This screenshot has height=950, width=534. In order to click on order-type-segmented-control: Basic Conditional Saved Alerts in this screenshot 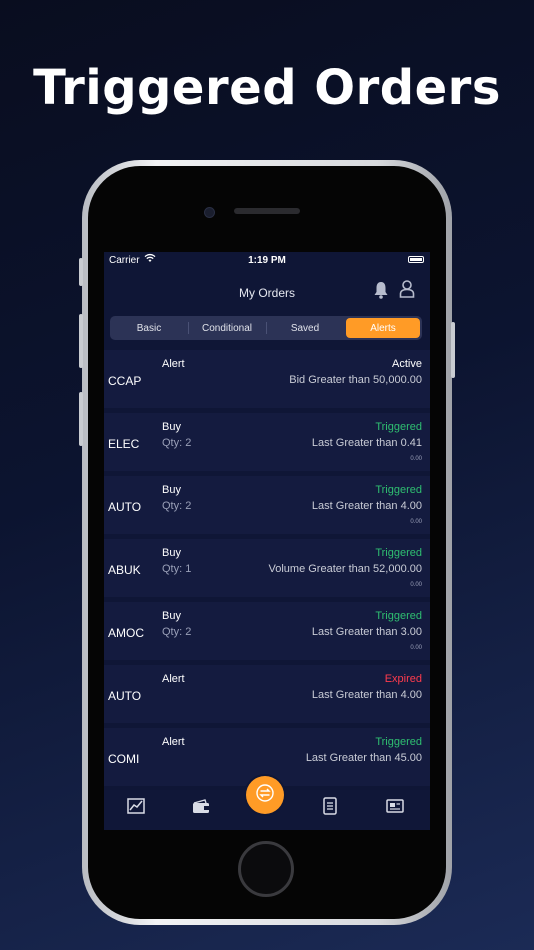, I will do `click(266, 328)`.